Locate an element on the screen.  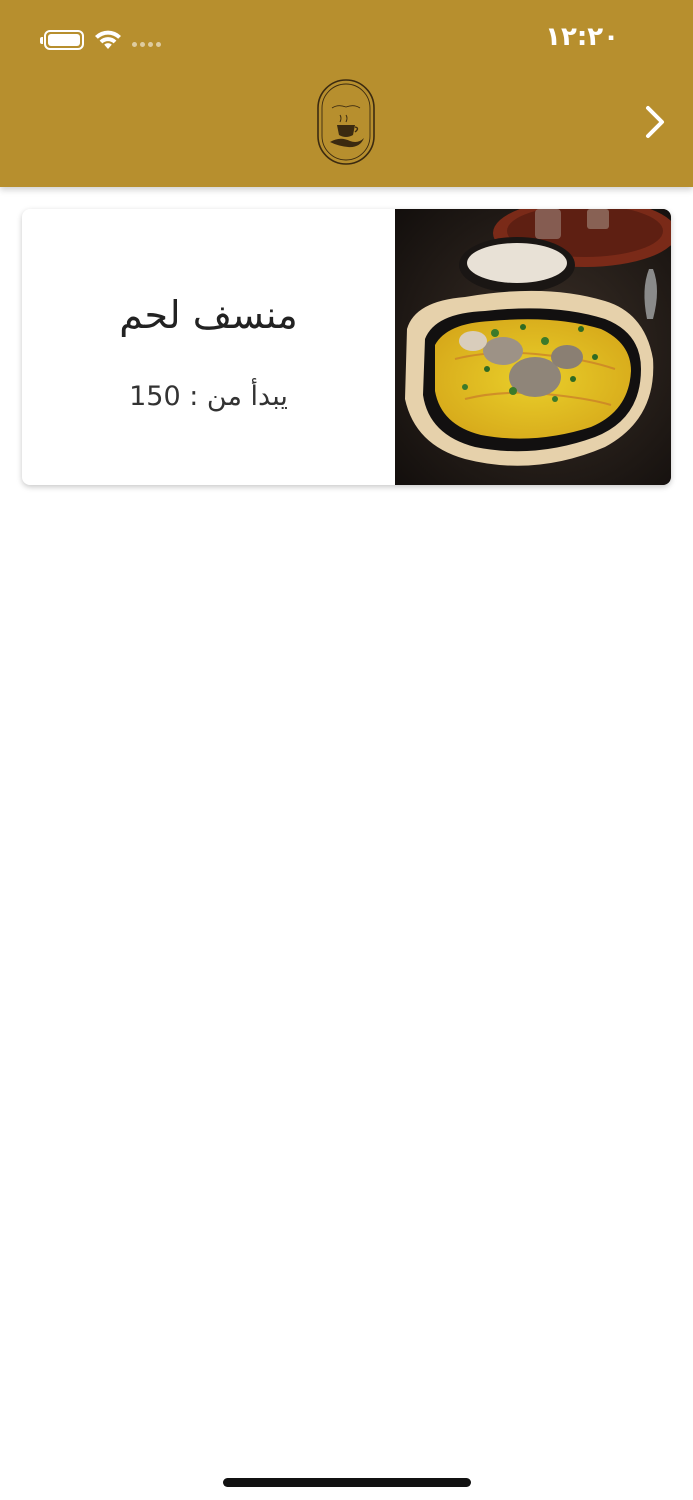
status-icons is located at coordinates (100, 40).